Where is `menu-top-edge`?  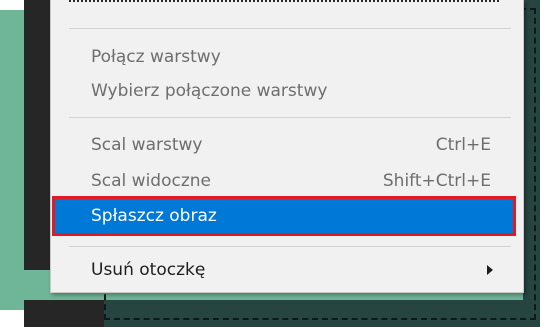 menu-top-edge is located at coordinates (284, 5).